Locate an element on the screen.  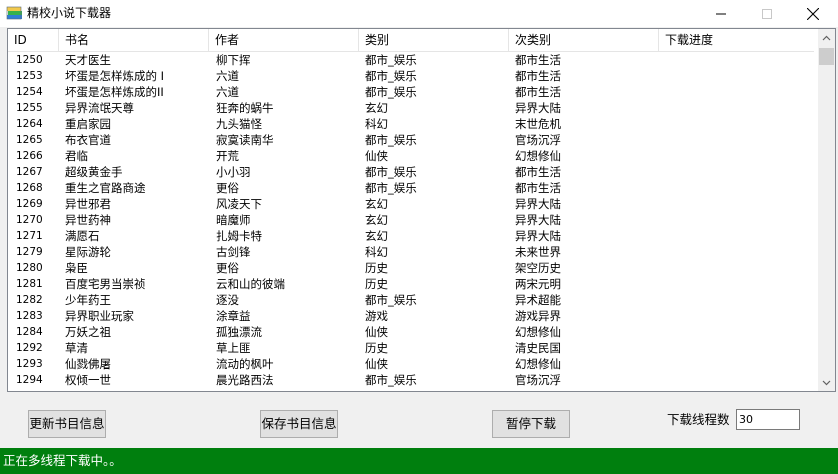
cell-title: 星际游轮 is located at coordinates (88, 252).